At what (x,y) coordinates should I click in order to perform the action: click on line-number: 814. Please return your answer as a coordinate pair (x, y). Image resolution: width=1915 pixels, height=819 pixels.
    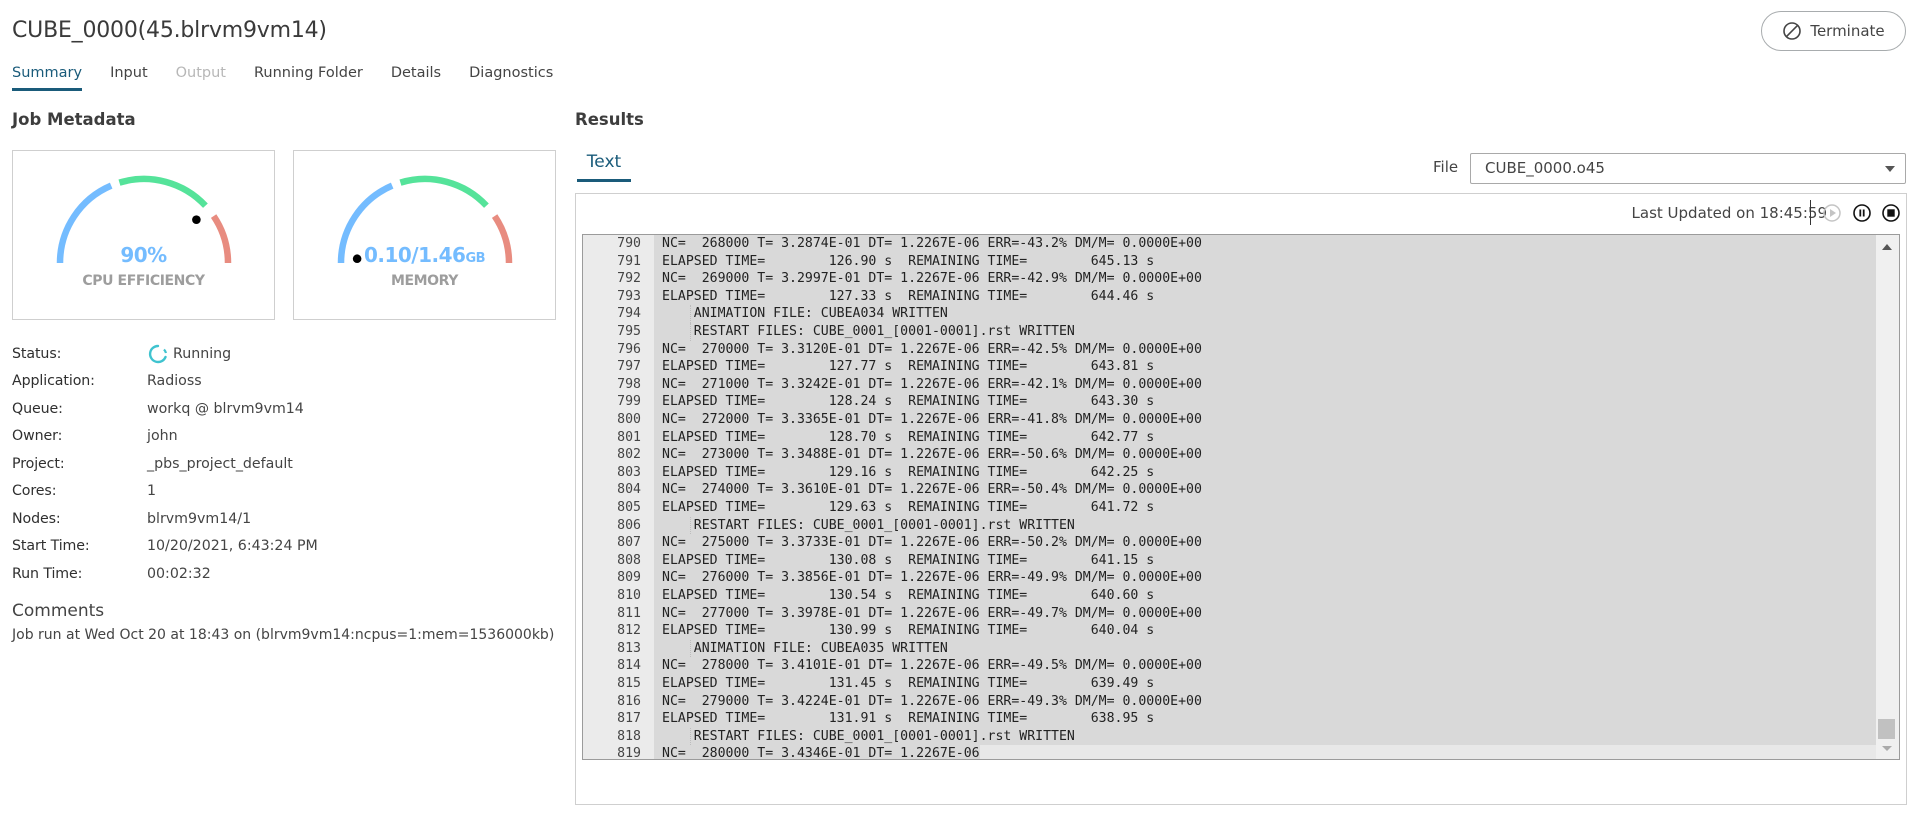
    Looking at the image, I should click on (629, 666).